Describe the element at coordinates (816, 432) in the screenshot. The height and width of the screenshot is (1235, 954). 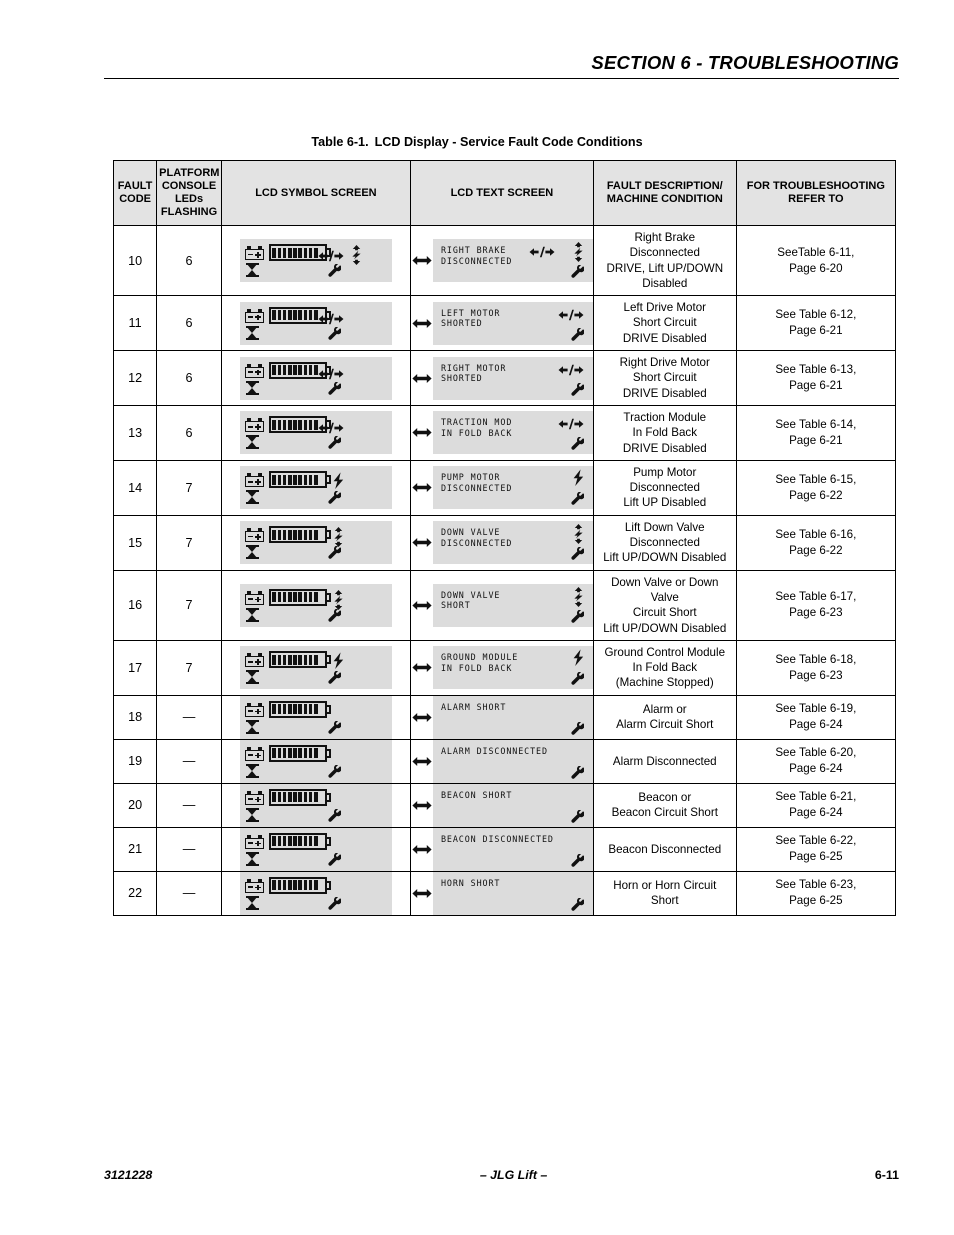
I see `cell-refer-to: See Table 6-14, Page 6-21` at that location.